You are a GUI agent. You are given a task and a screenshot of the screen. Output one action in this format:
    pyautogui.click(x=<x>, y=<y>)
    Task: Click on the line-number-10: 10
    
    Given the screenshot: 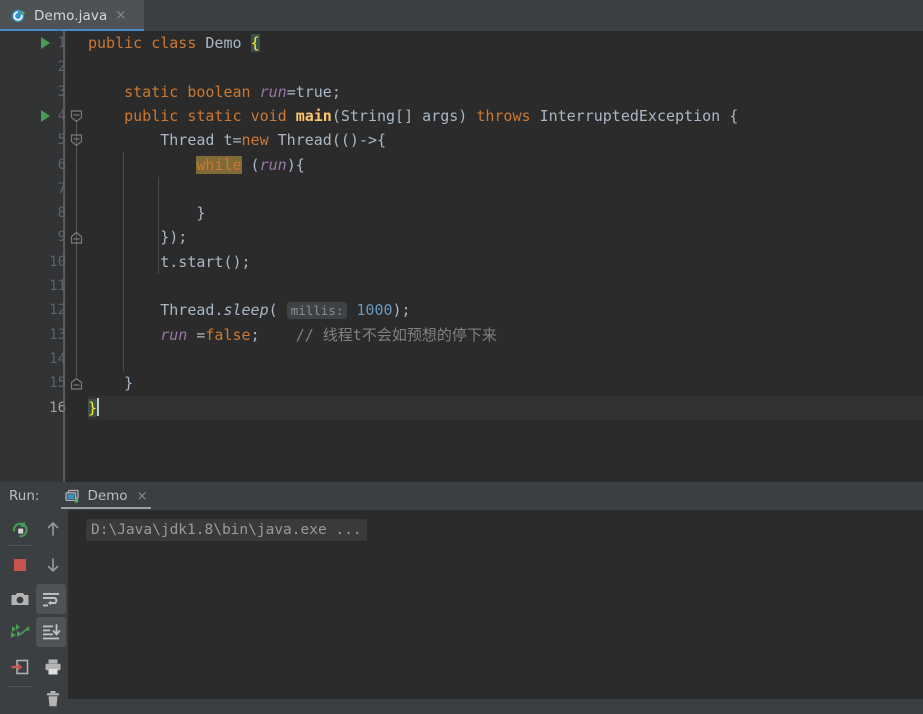 What is the action you would take?
    pyautogui.click(x=57, y=261)
    